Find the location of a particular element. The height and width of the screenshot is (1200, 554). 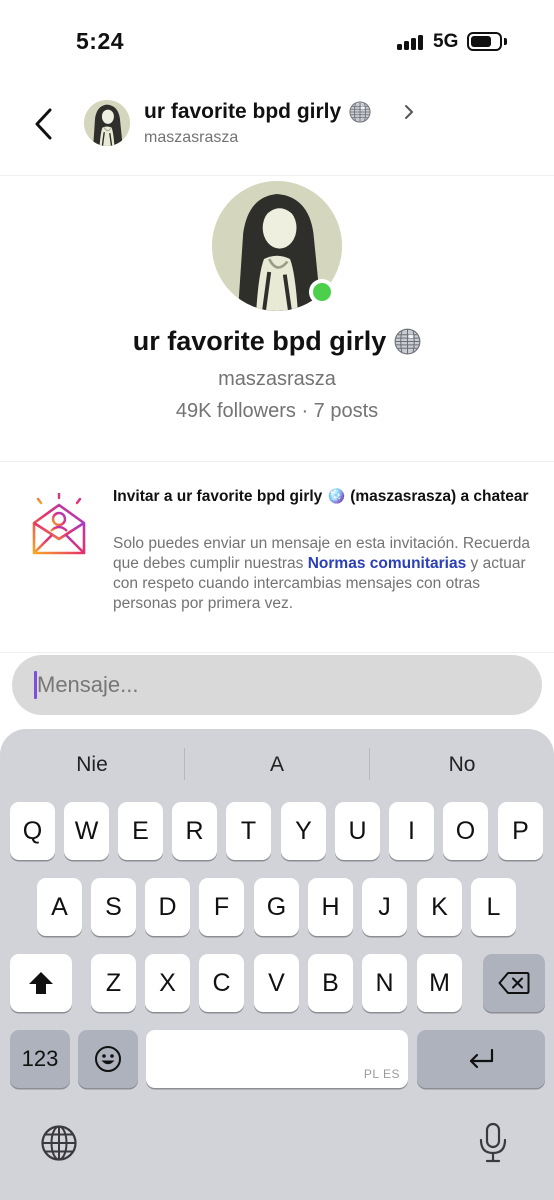

key-p: P is located at coordinates (520, 831).